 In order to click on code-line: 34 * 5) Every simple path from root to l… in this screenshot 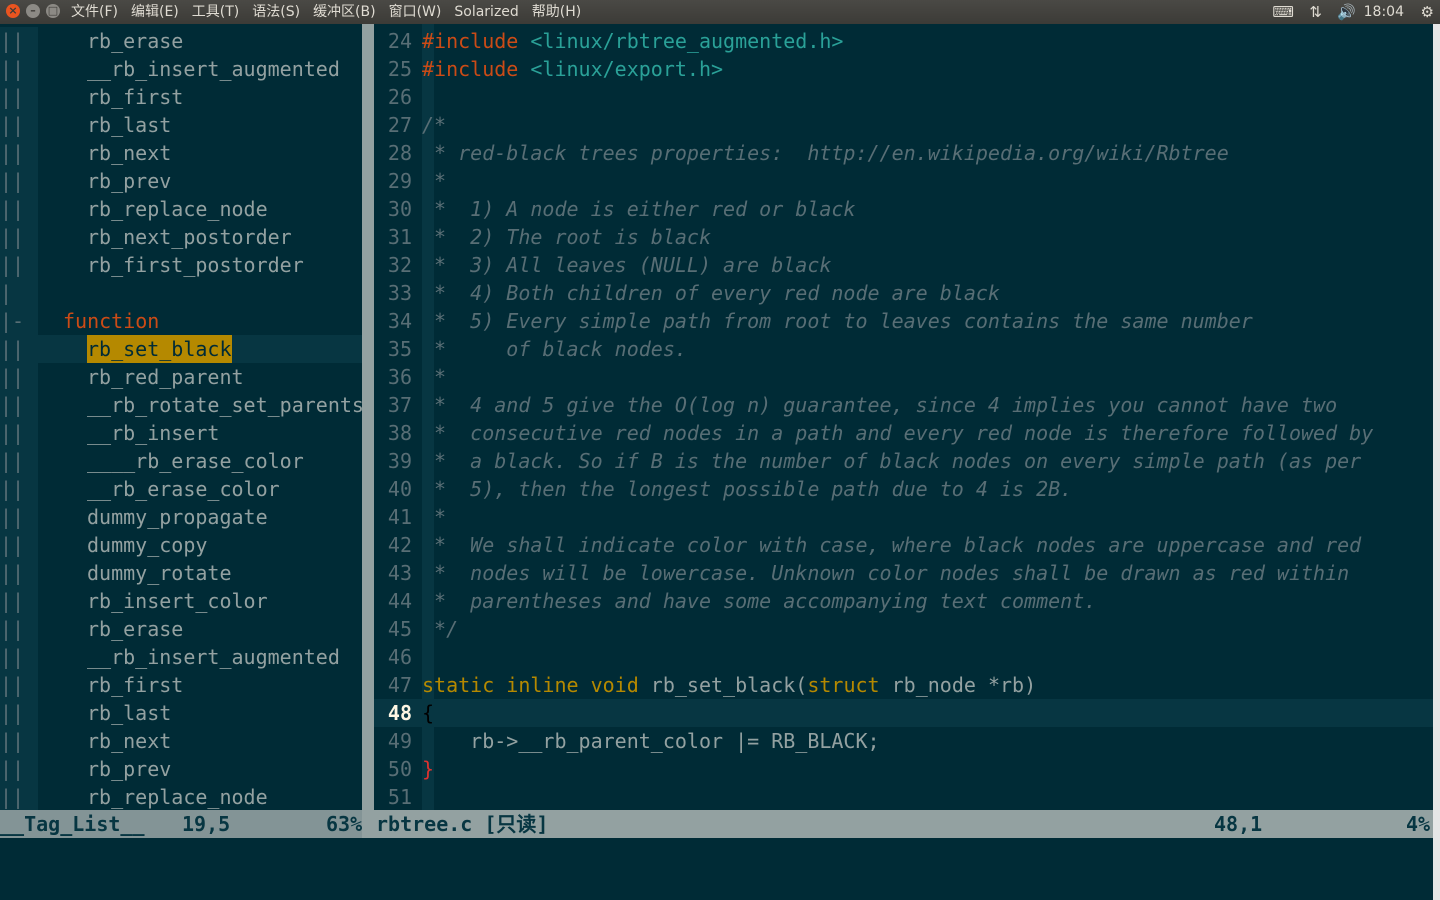, I will do `click(903, 321)`.